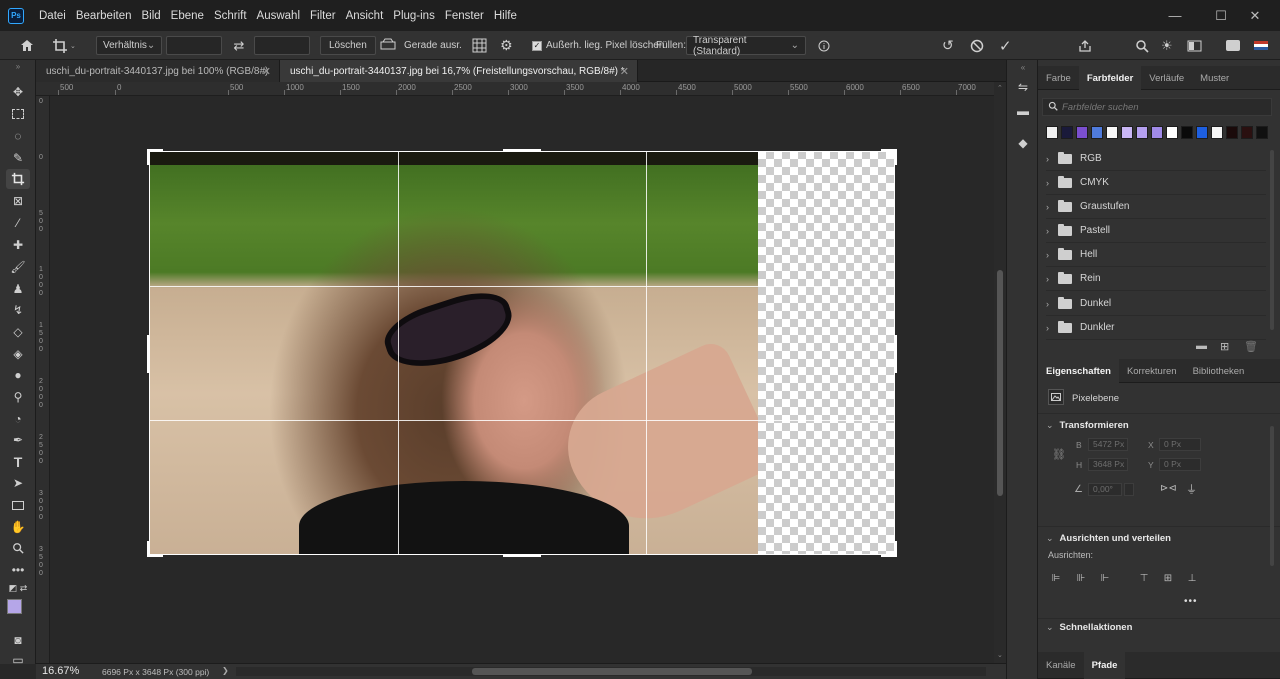 Image resolution: width=1280 pixels, height=679 pixels. What do you see at coordinates (1059, 454) in the screenshot?
I see `link-proportions-icon: ⛓` at bounding box center [1059, 454].